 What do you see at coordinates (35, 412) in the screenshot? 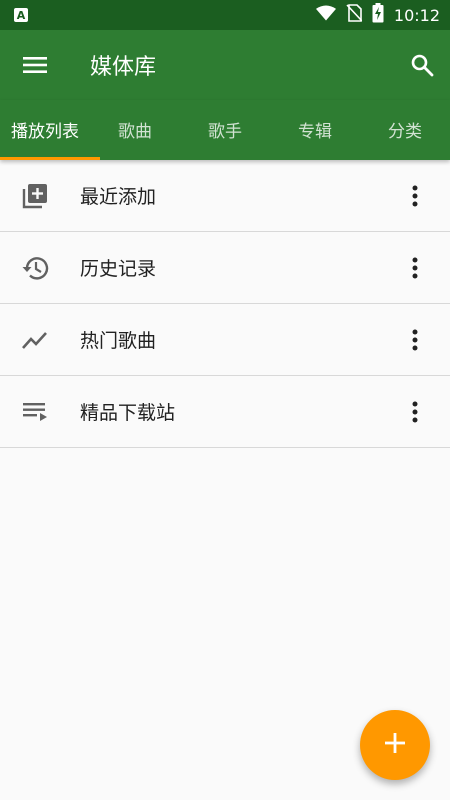
I see `queue-music-icon` at bounding box center [35, 412].